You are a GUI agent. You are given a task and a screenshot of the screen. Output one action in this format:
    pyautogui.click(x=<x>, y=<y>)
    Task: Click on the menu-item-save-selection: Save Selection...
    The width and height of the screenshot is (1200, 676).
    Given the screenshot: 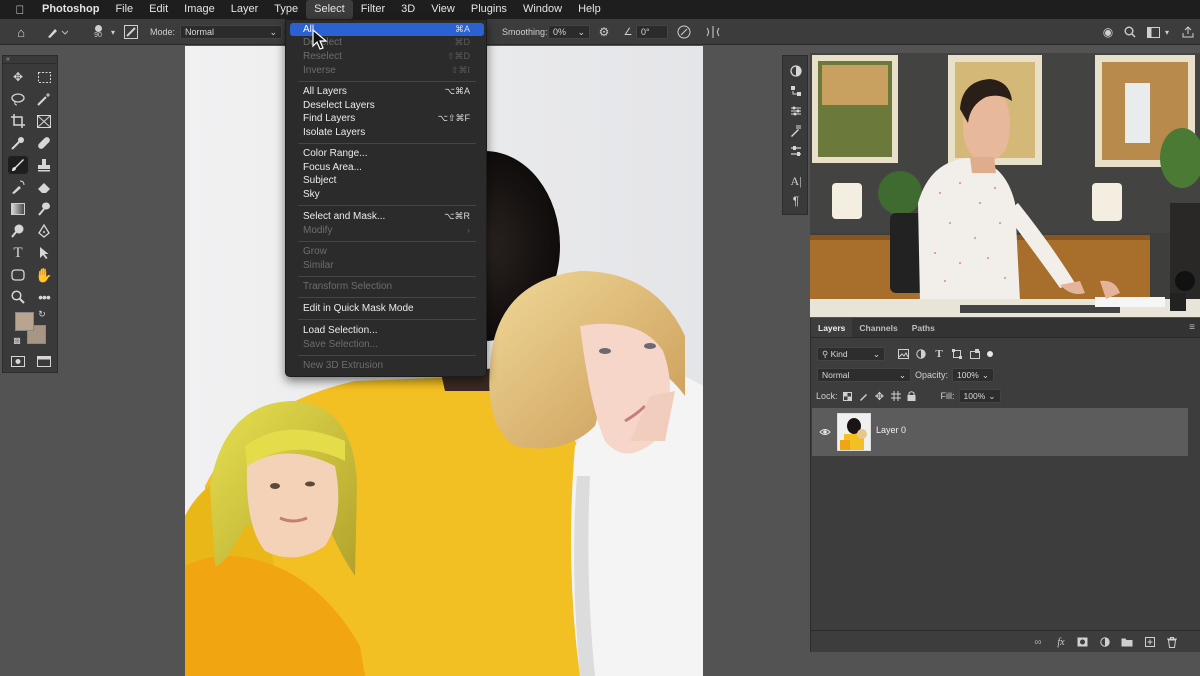 What is the action you would take?
    pyautogui.click(x=387, y=344)
    